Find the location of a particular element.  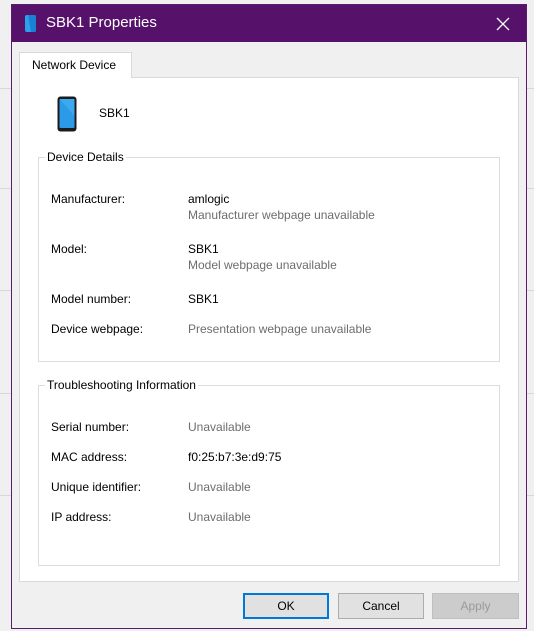

mac-address-label: MAC address: is located at coordinates (89, 457).